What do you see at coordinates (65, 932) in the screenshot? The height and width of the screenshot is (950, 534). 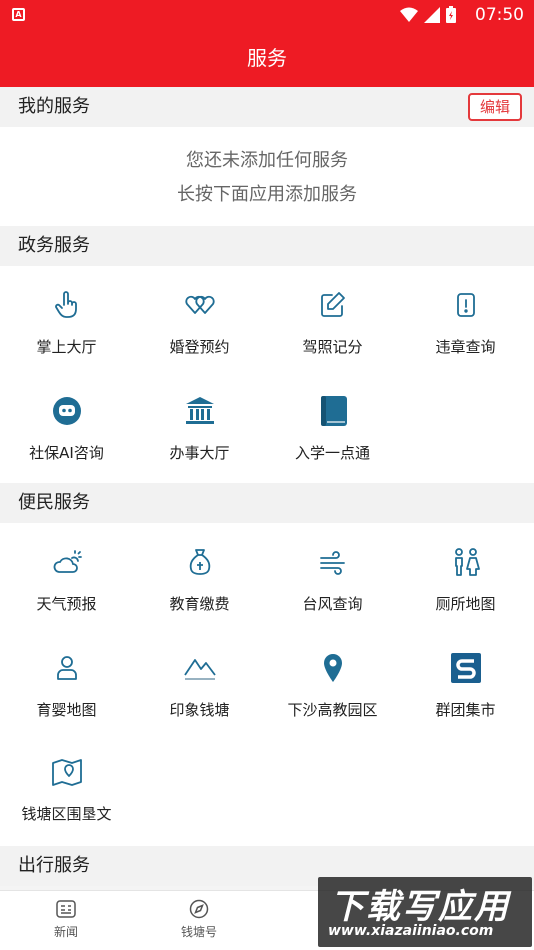 I see `tab-label: 新闻` at bounding box center [65, 932].